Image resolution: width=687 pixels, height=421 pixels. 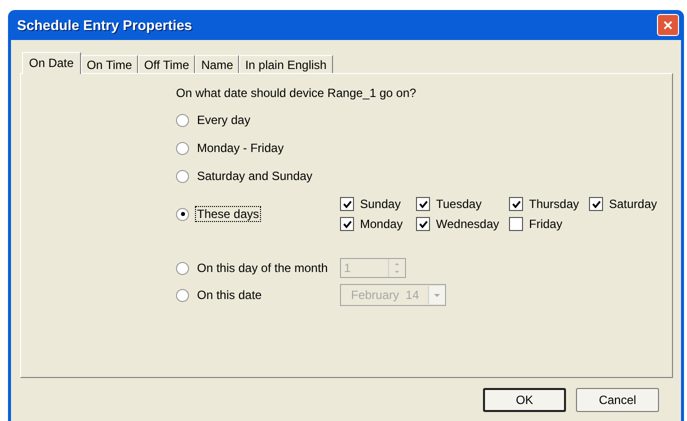 What do you see at coordinates (228, 214) in the screenshot?
I see `radio-label: These days` at bounding box center [228, 214].